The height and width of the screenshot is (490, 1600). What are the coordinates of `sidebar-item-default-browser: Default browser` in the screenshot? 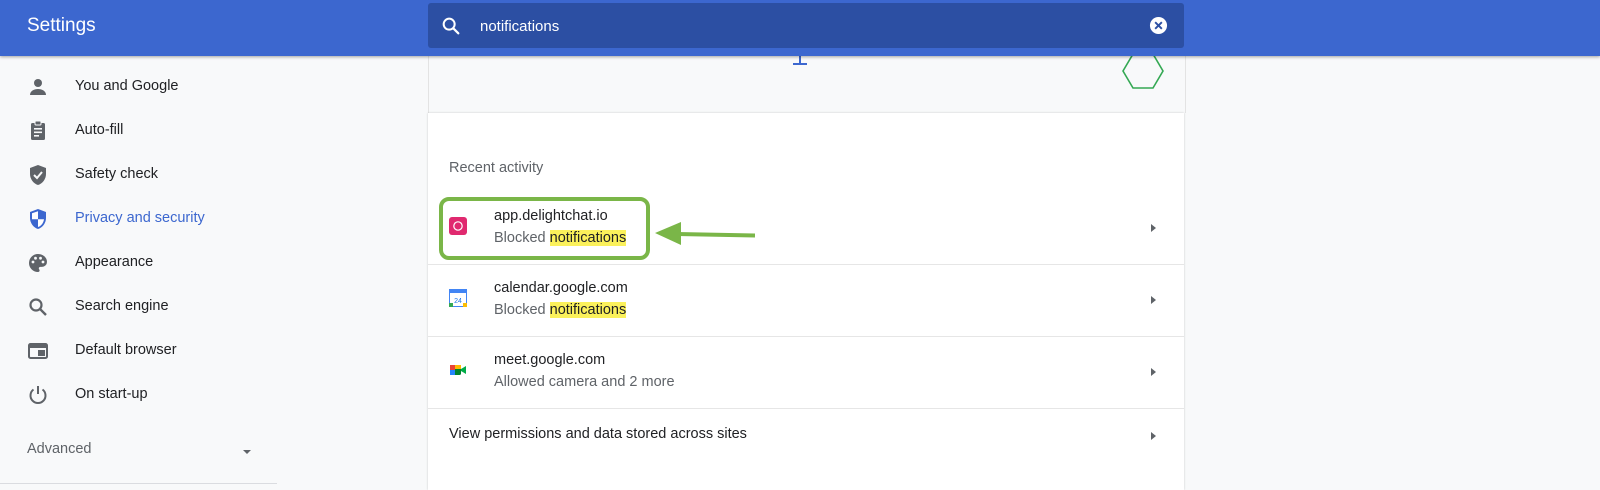 It's located at (138, 351).